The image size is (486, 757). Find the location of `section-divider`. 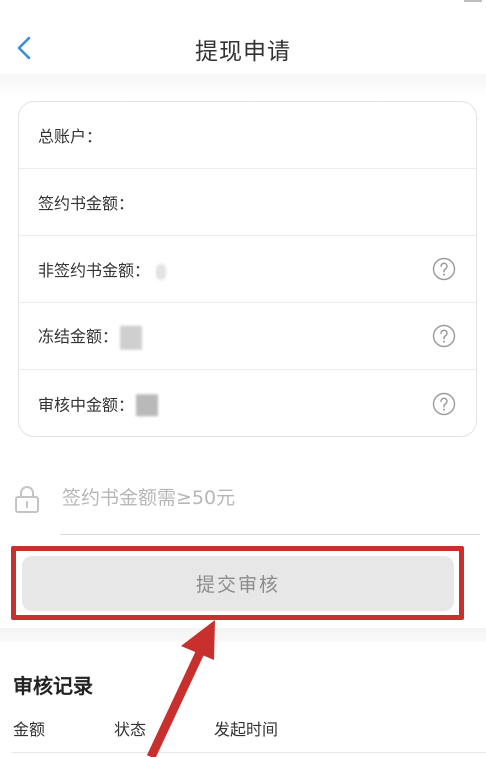

section-divider is located at coordinates (243, 635).